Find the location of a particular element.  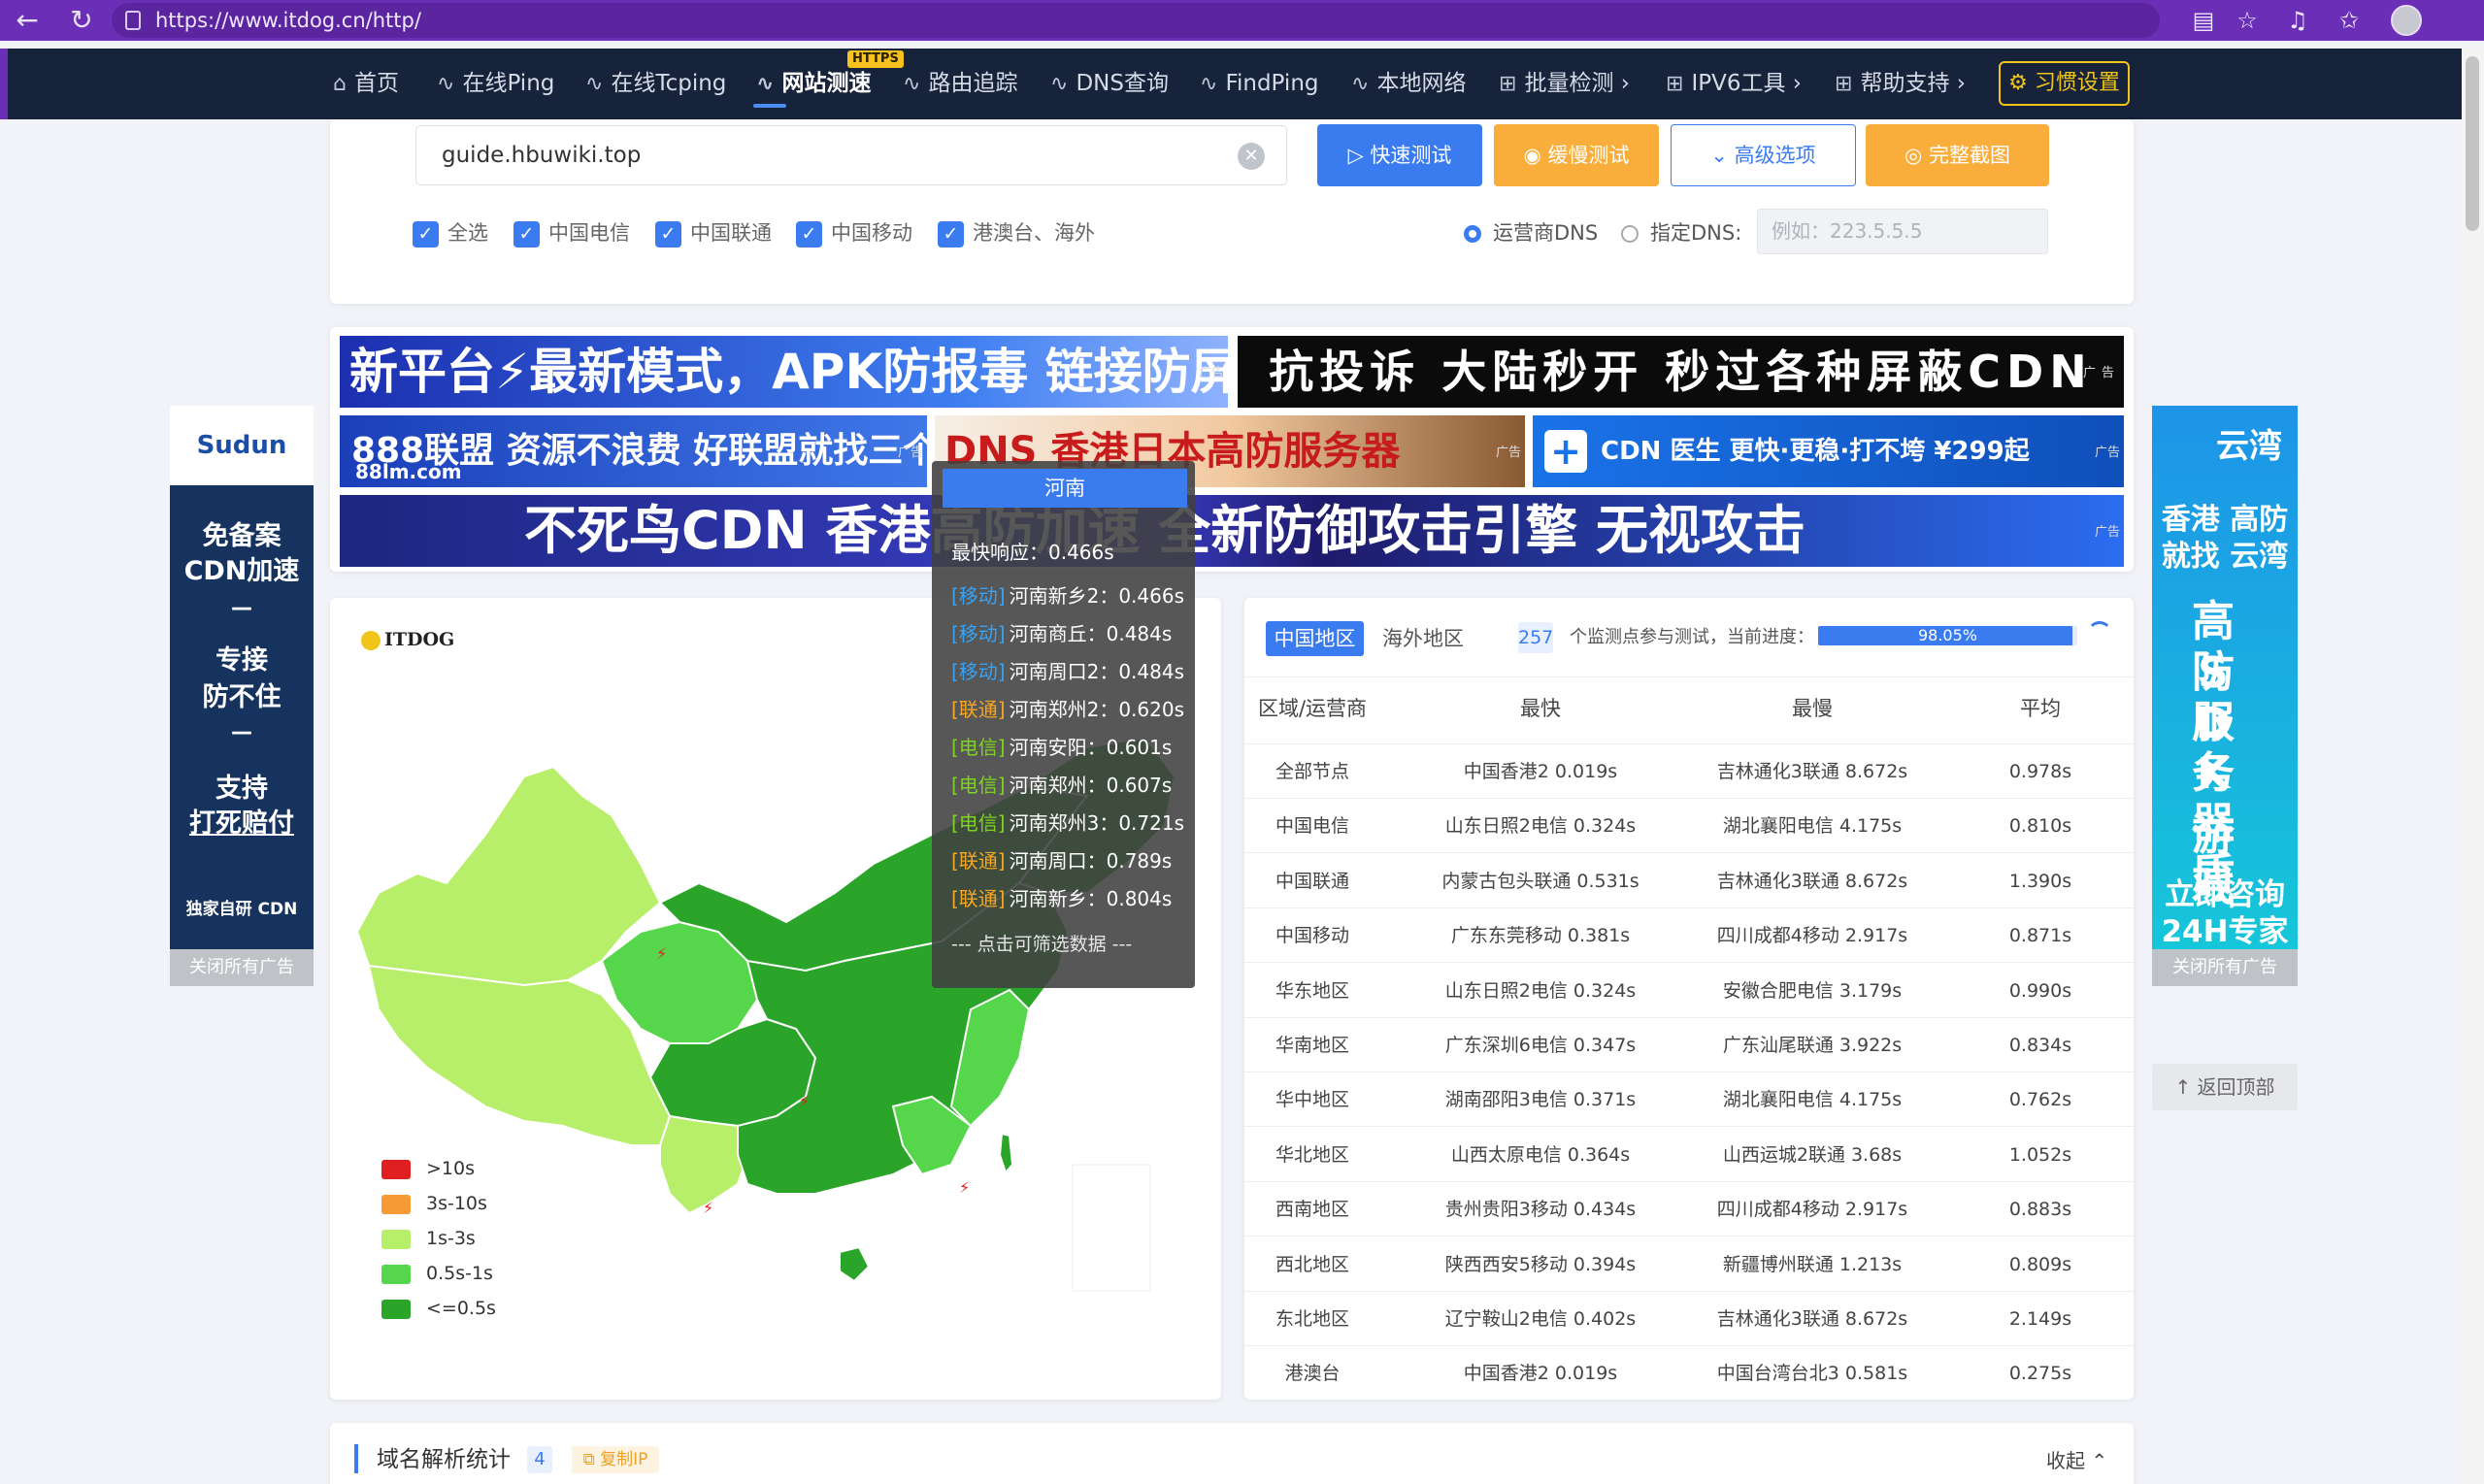

slow-test-button: ◉ 缓慢测试 is located at coordinates (1576, 155).